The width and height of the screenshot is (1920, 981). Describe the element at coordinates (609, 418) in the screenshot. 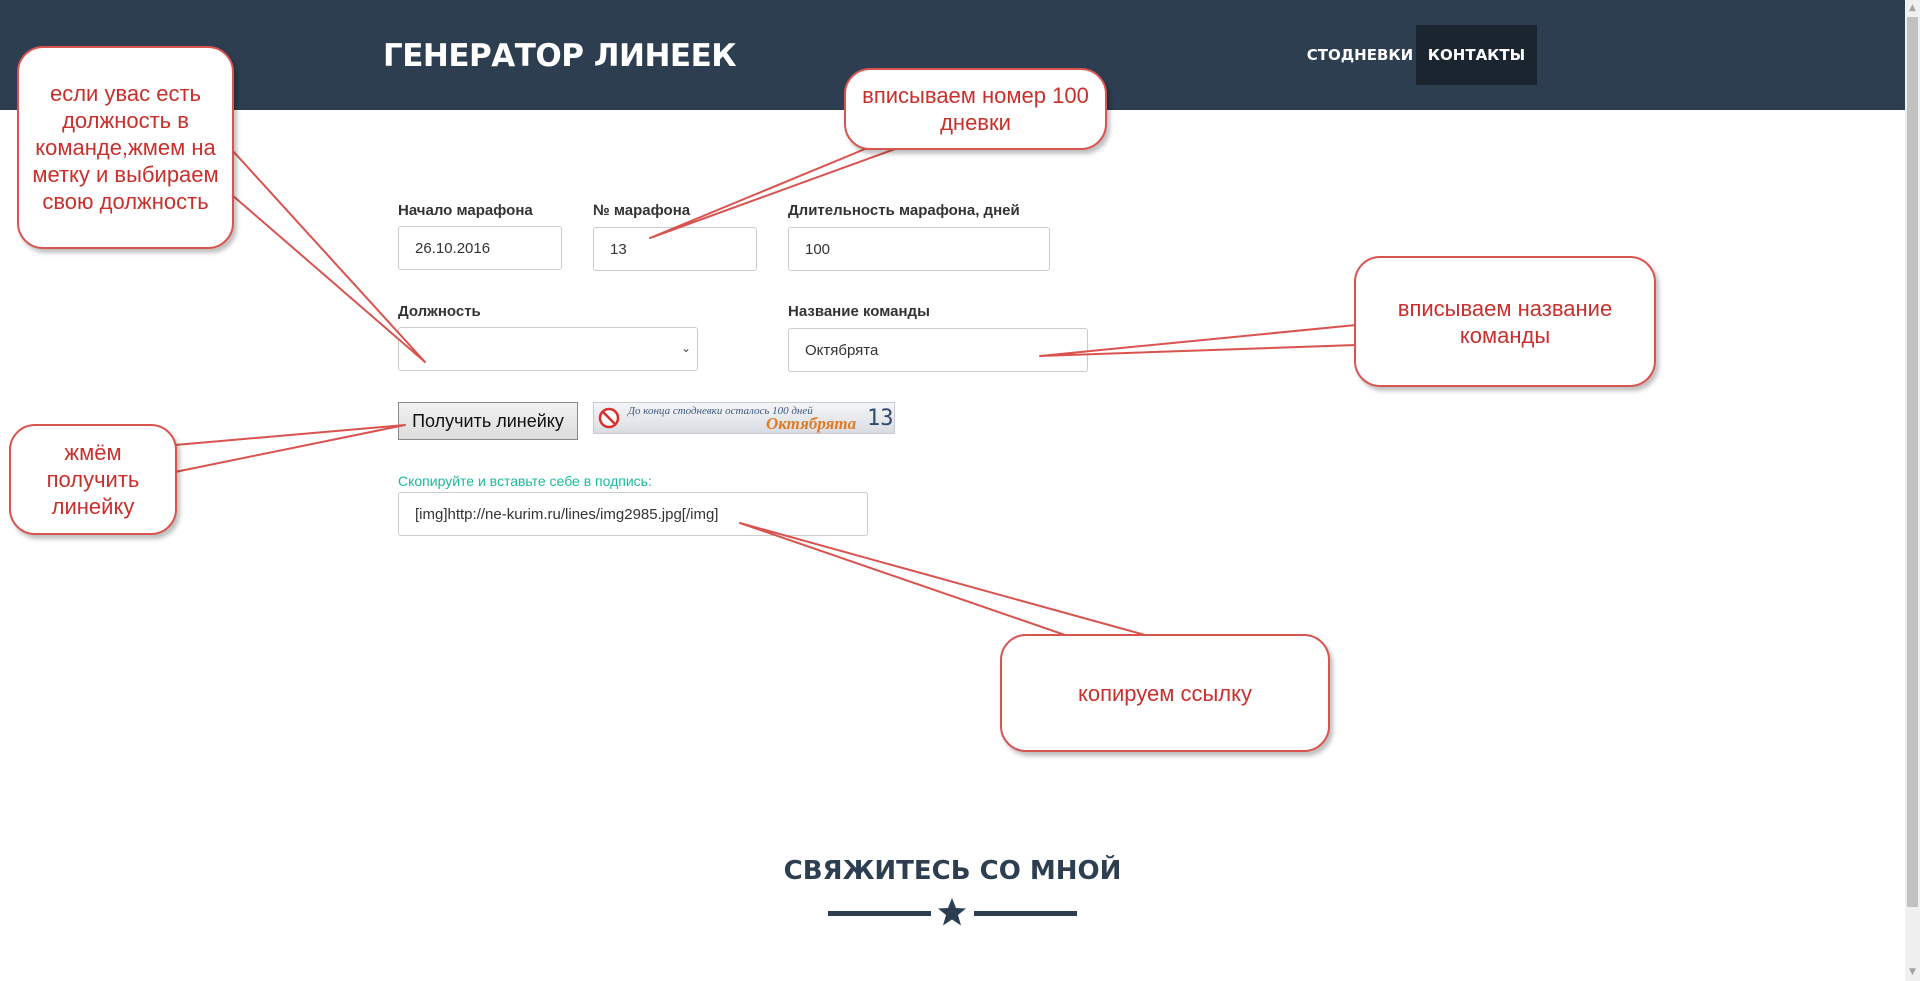

I see `prohibited-icon` at that location.